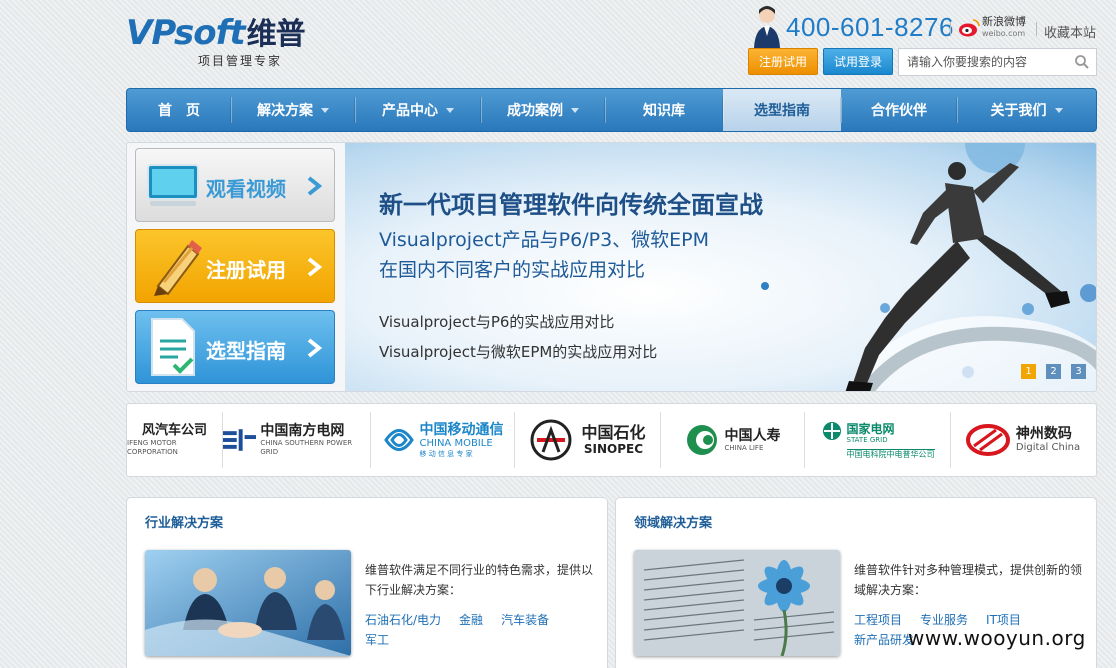 This screenshot has height=668, width=1116. I want to click on slide-link-p6: Visualproject与P6的实战应用对比, so click(496, 321).